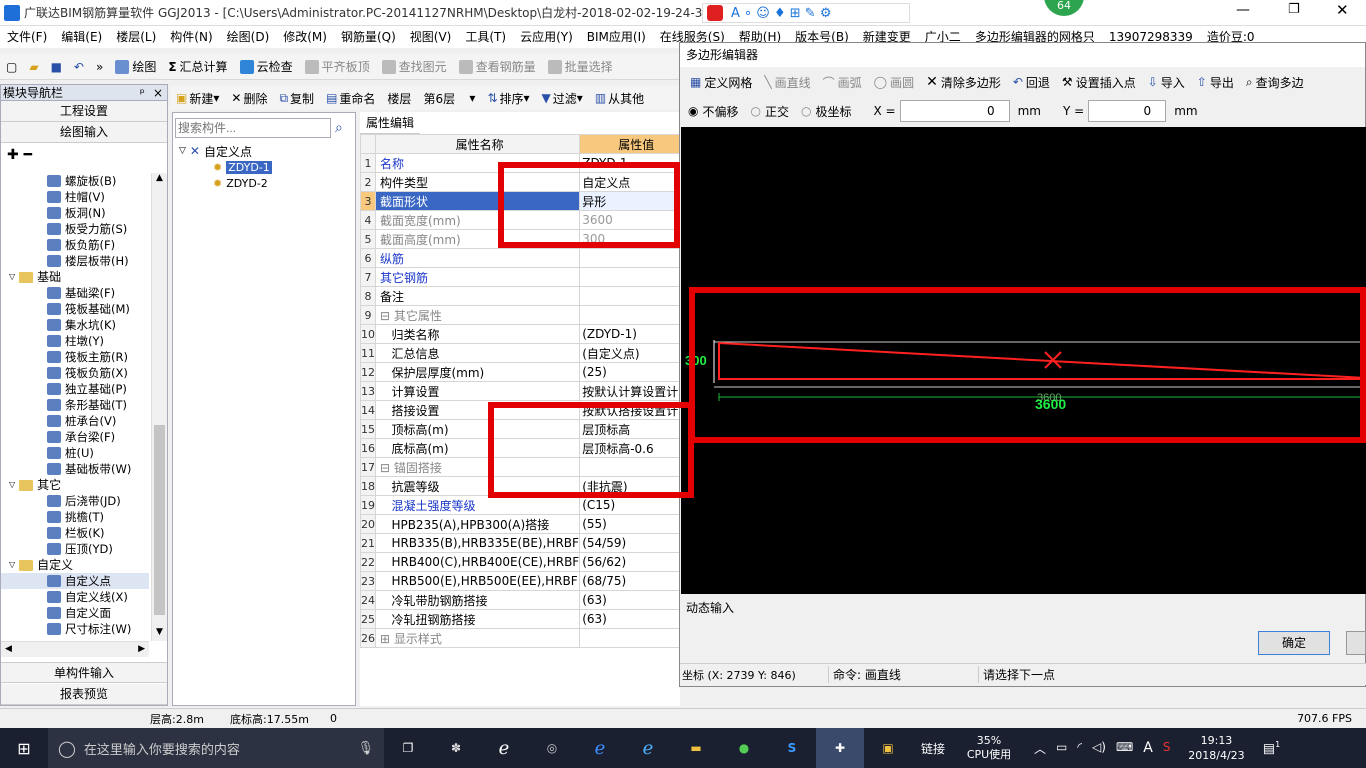 The image size is (1366, 768). What do you see at coordinates (526, 334) in the screenshot?
I see `property-row: 10 归类名称 (ZDYD-1)` at bounding box center [526, 334].